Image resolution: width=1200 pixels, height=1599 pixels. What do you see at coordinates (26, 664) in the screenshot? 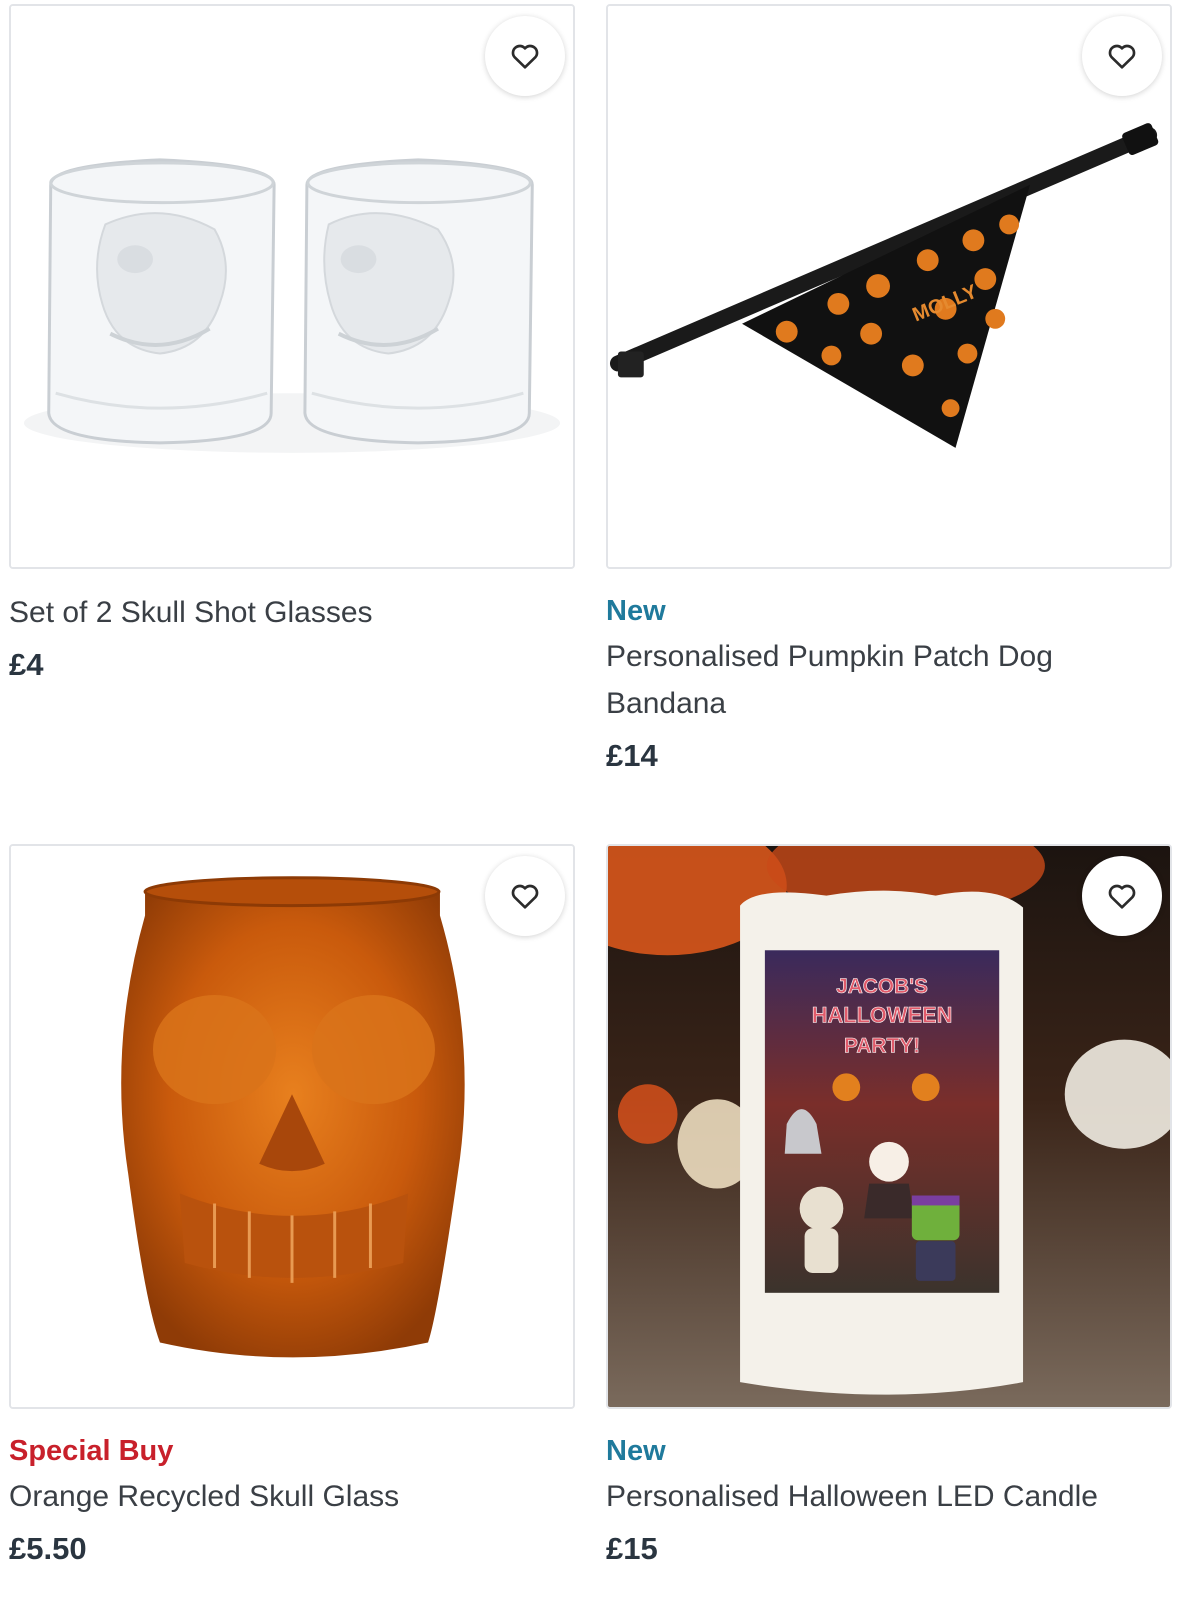
I see `product-price: £4` at bounding box center [26, 664].